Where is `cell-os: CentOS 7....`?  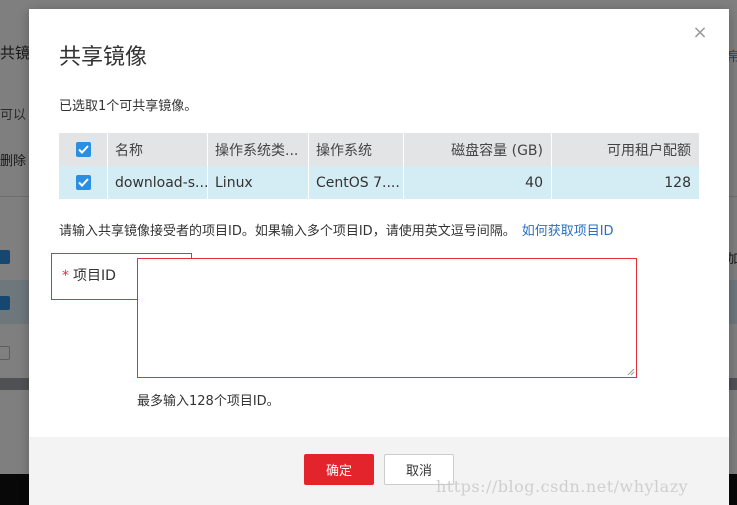 cell-os: CentOS 7.... is located at coordinates (355, 182).